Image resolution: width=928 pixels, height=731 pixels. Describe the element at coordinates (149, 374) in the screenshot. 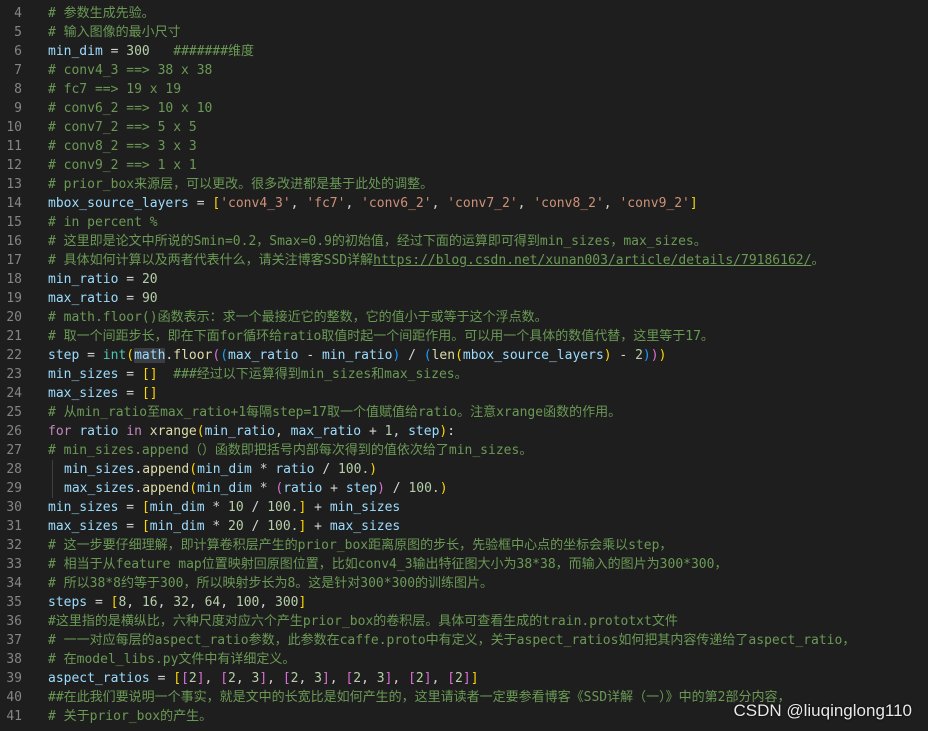

I see `bracket-token: []` at that location.